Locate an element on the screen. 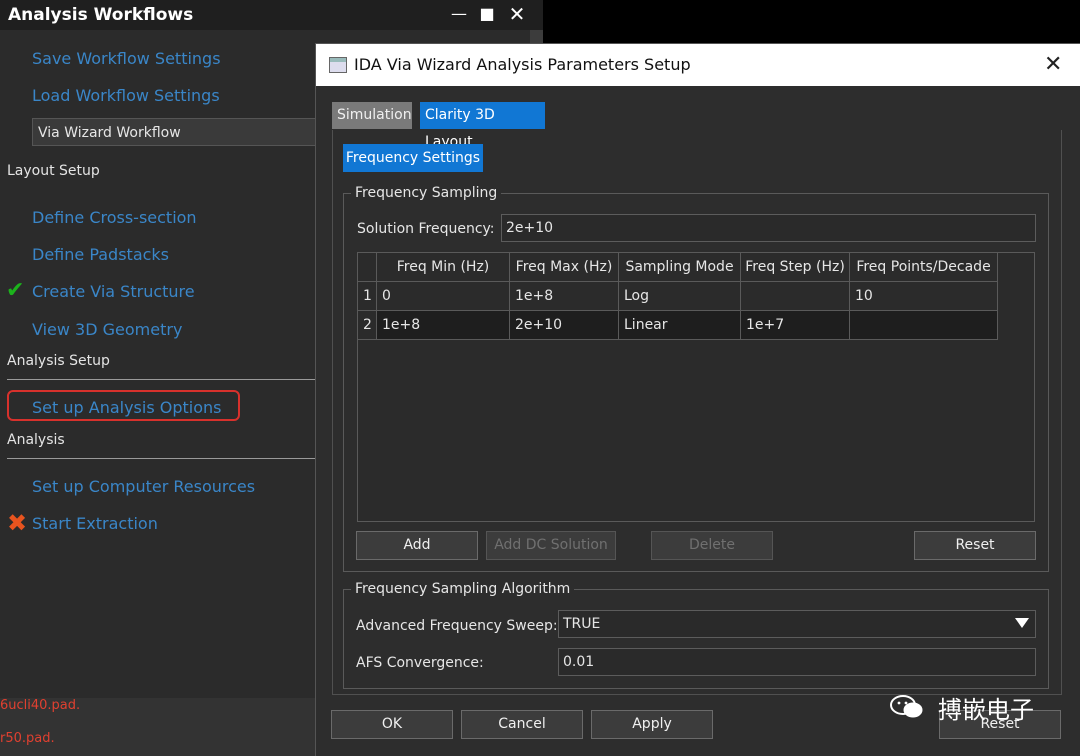 This screenshot has height=756, width=1080. scrollbar is located at coordinates (536, 37).